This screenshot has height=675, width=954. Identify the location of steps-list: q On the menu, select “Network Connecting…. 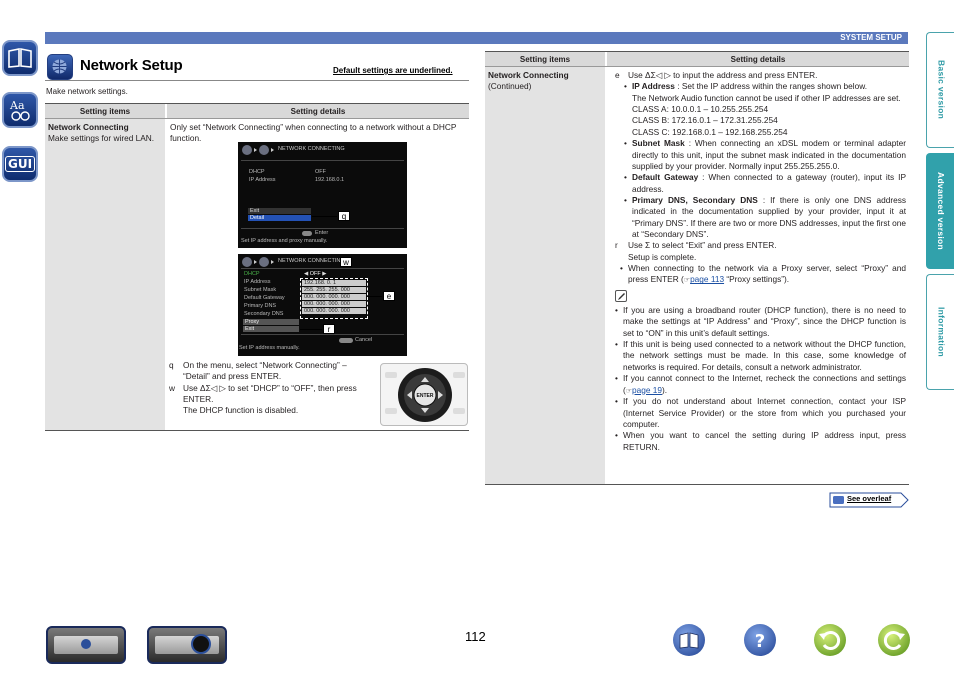
(269, 388).